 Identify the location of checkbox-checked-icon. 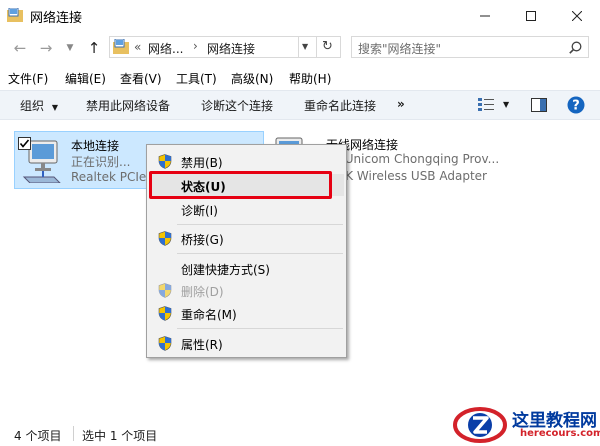
(24, 143).